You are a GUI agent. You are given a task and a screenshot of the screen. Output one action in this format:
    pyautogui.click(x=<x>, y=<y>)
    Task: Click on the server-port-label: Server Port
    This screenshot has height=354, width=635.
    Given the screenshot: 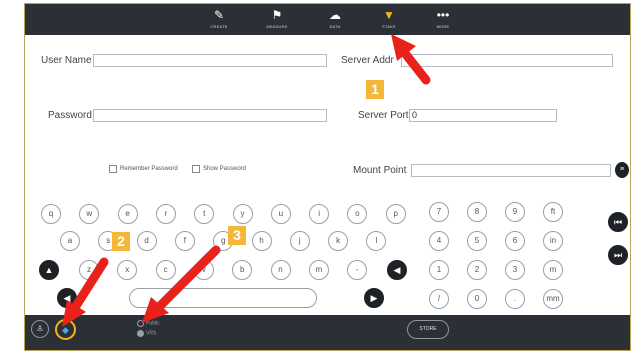 What is the action you would take?
    pyautogui.click(x=383, y=115)
    